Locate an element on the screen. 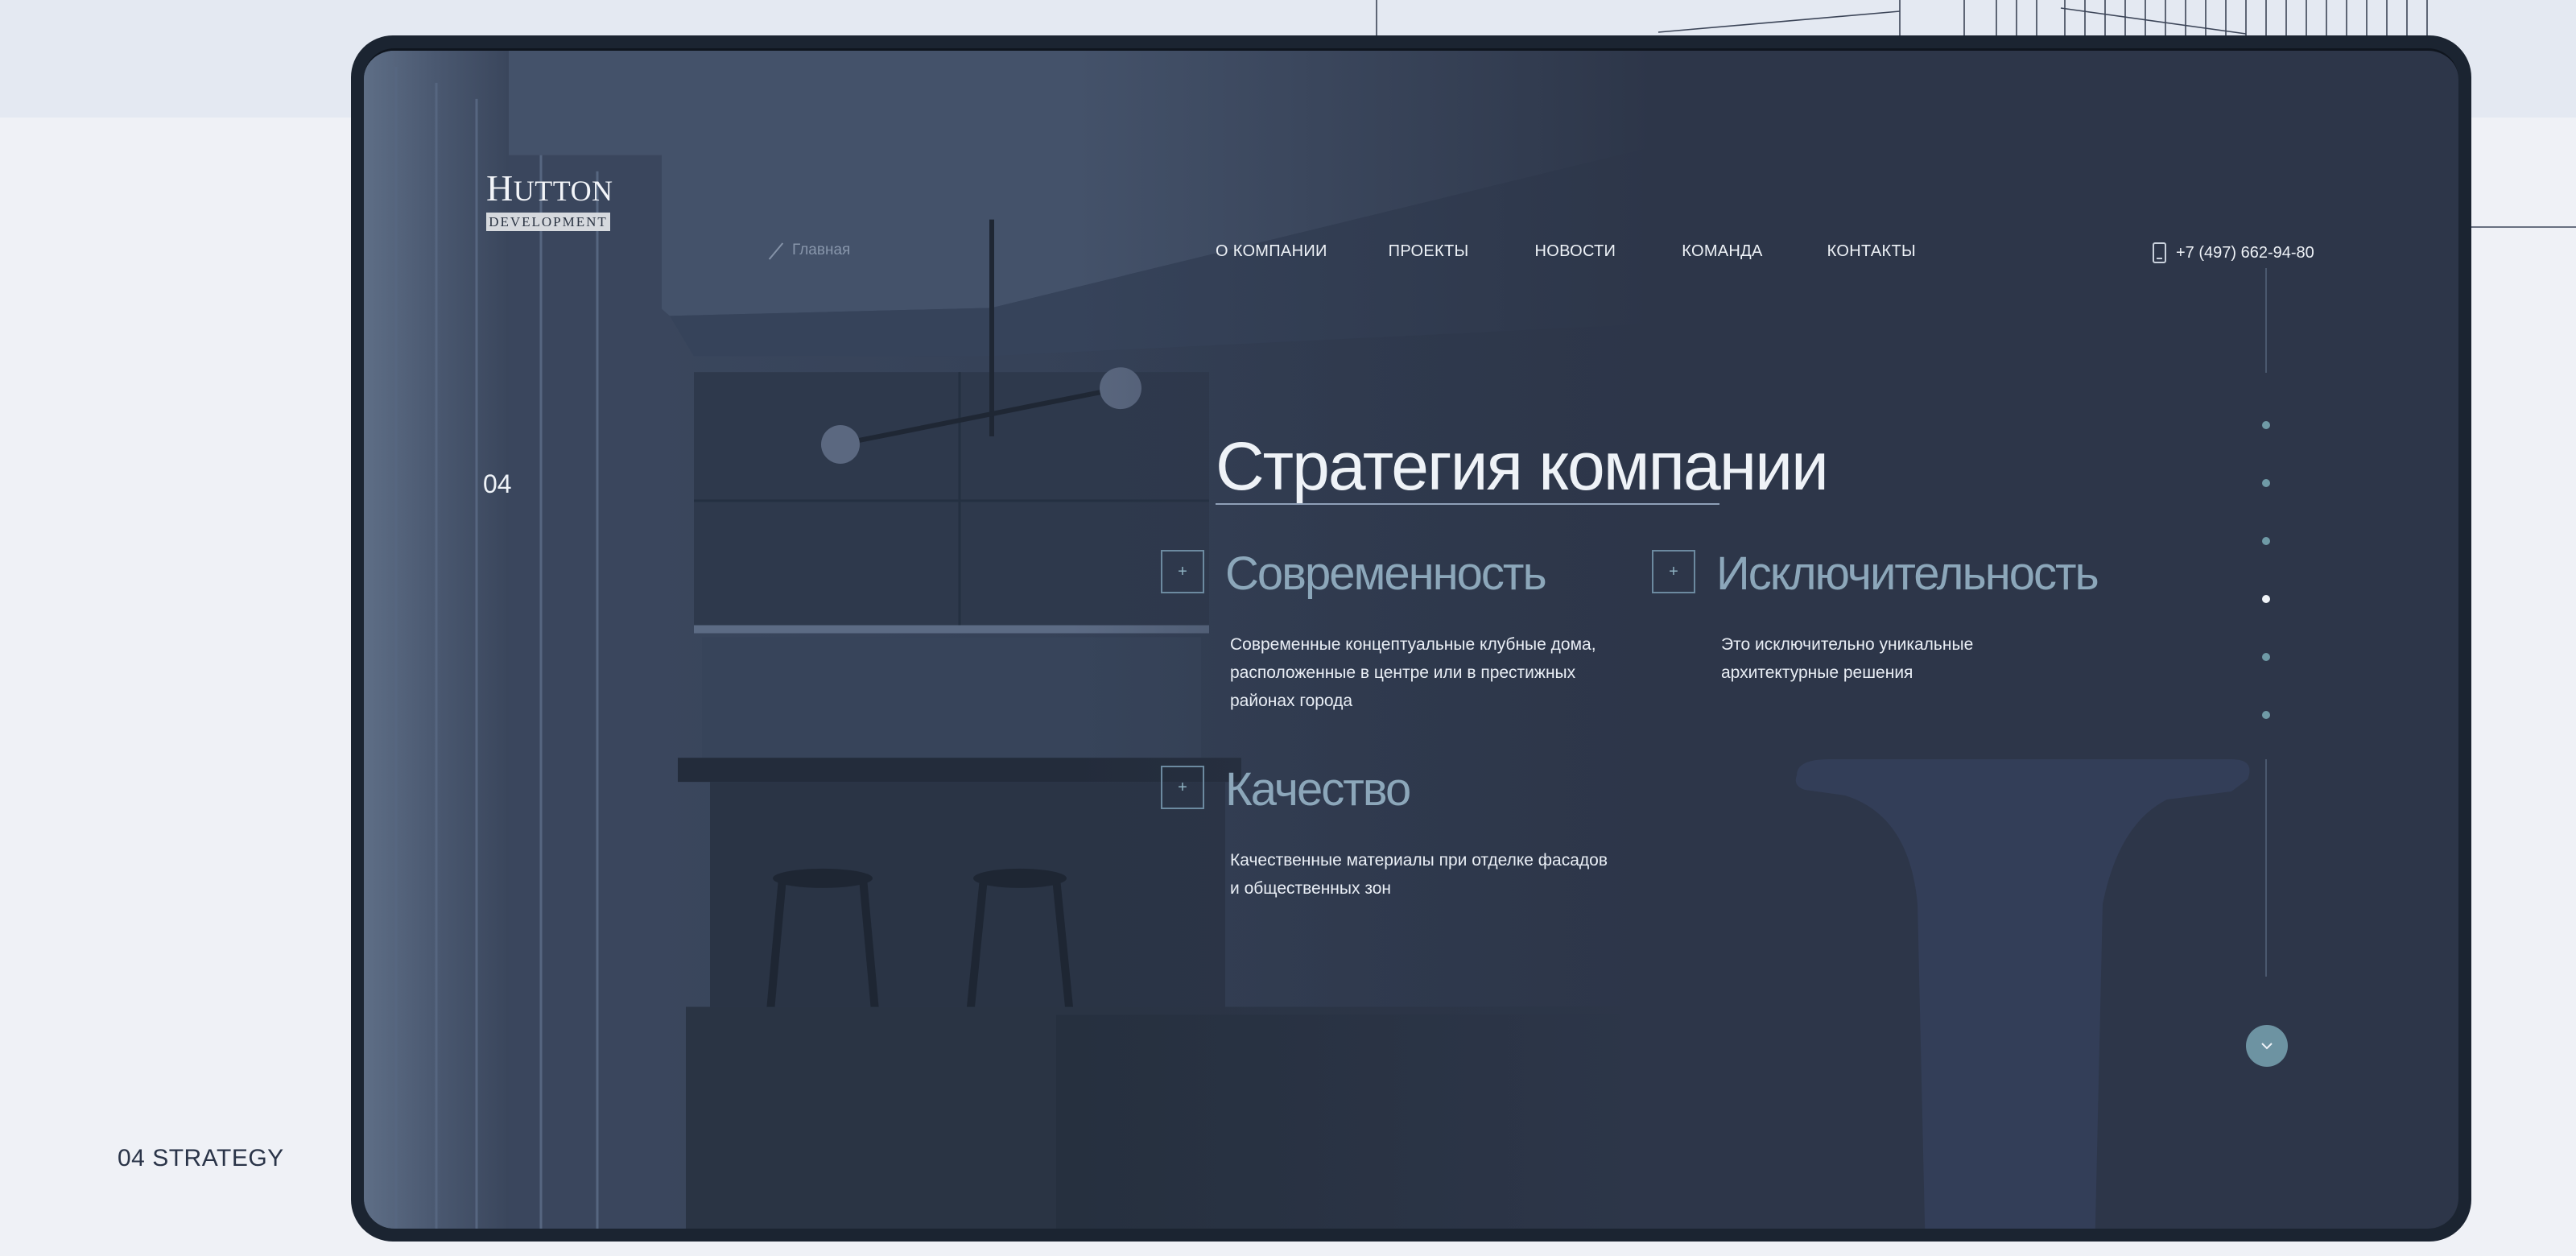 This screenshot has height=1256, width=2576. section-number: 04 is located at coordinates (497, 483).